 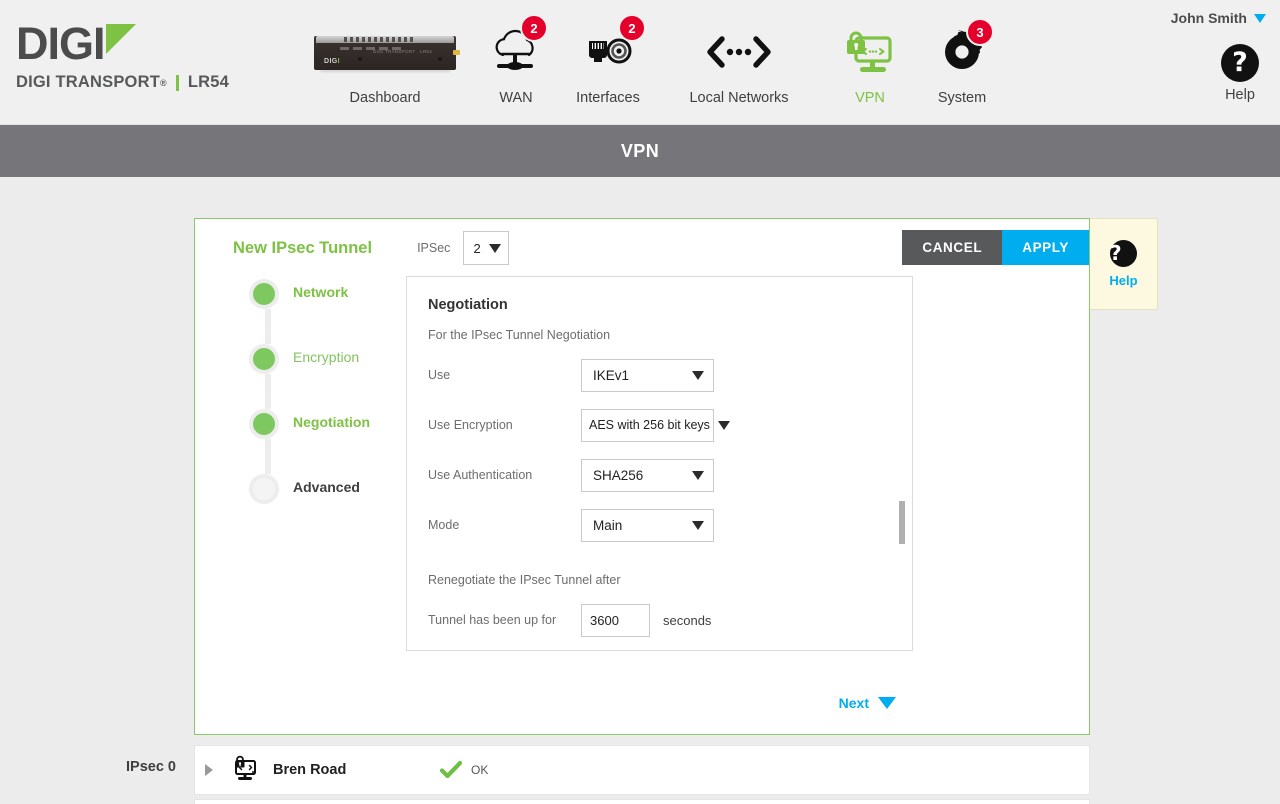 What do you see at coordinates (1208, 18) in the screenshot?
I see `user-name: John Smith` at bounding box center [1208, 18].